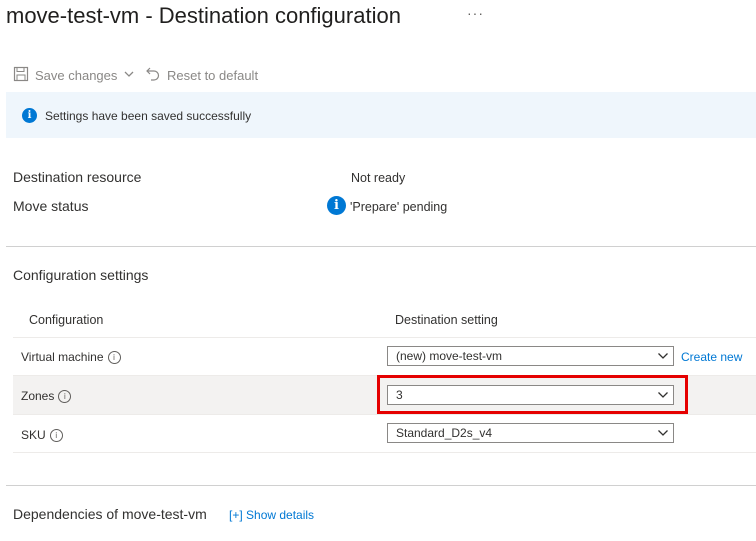 This screenshot has width=756, height=541. I want to click on row-label-virtual-machine: Virtual machine i, so click(71, 357).